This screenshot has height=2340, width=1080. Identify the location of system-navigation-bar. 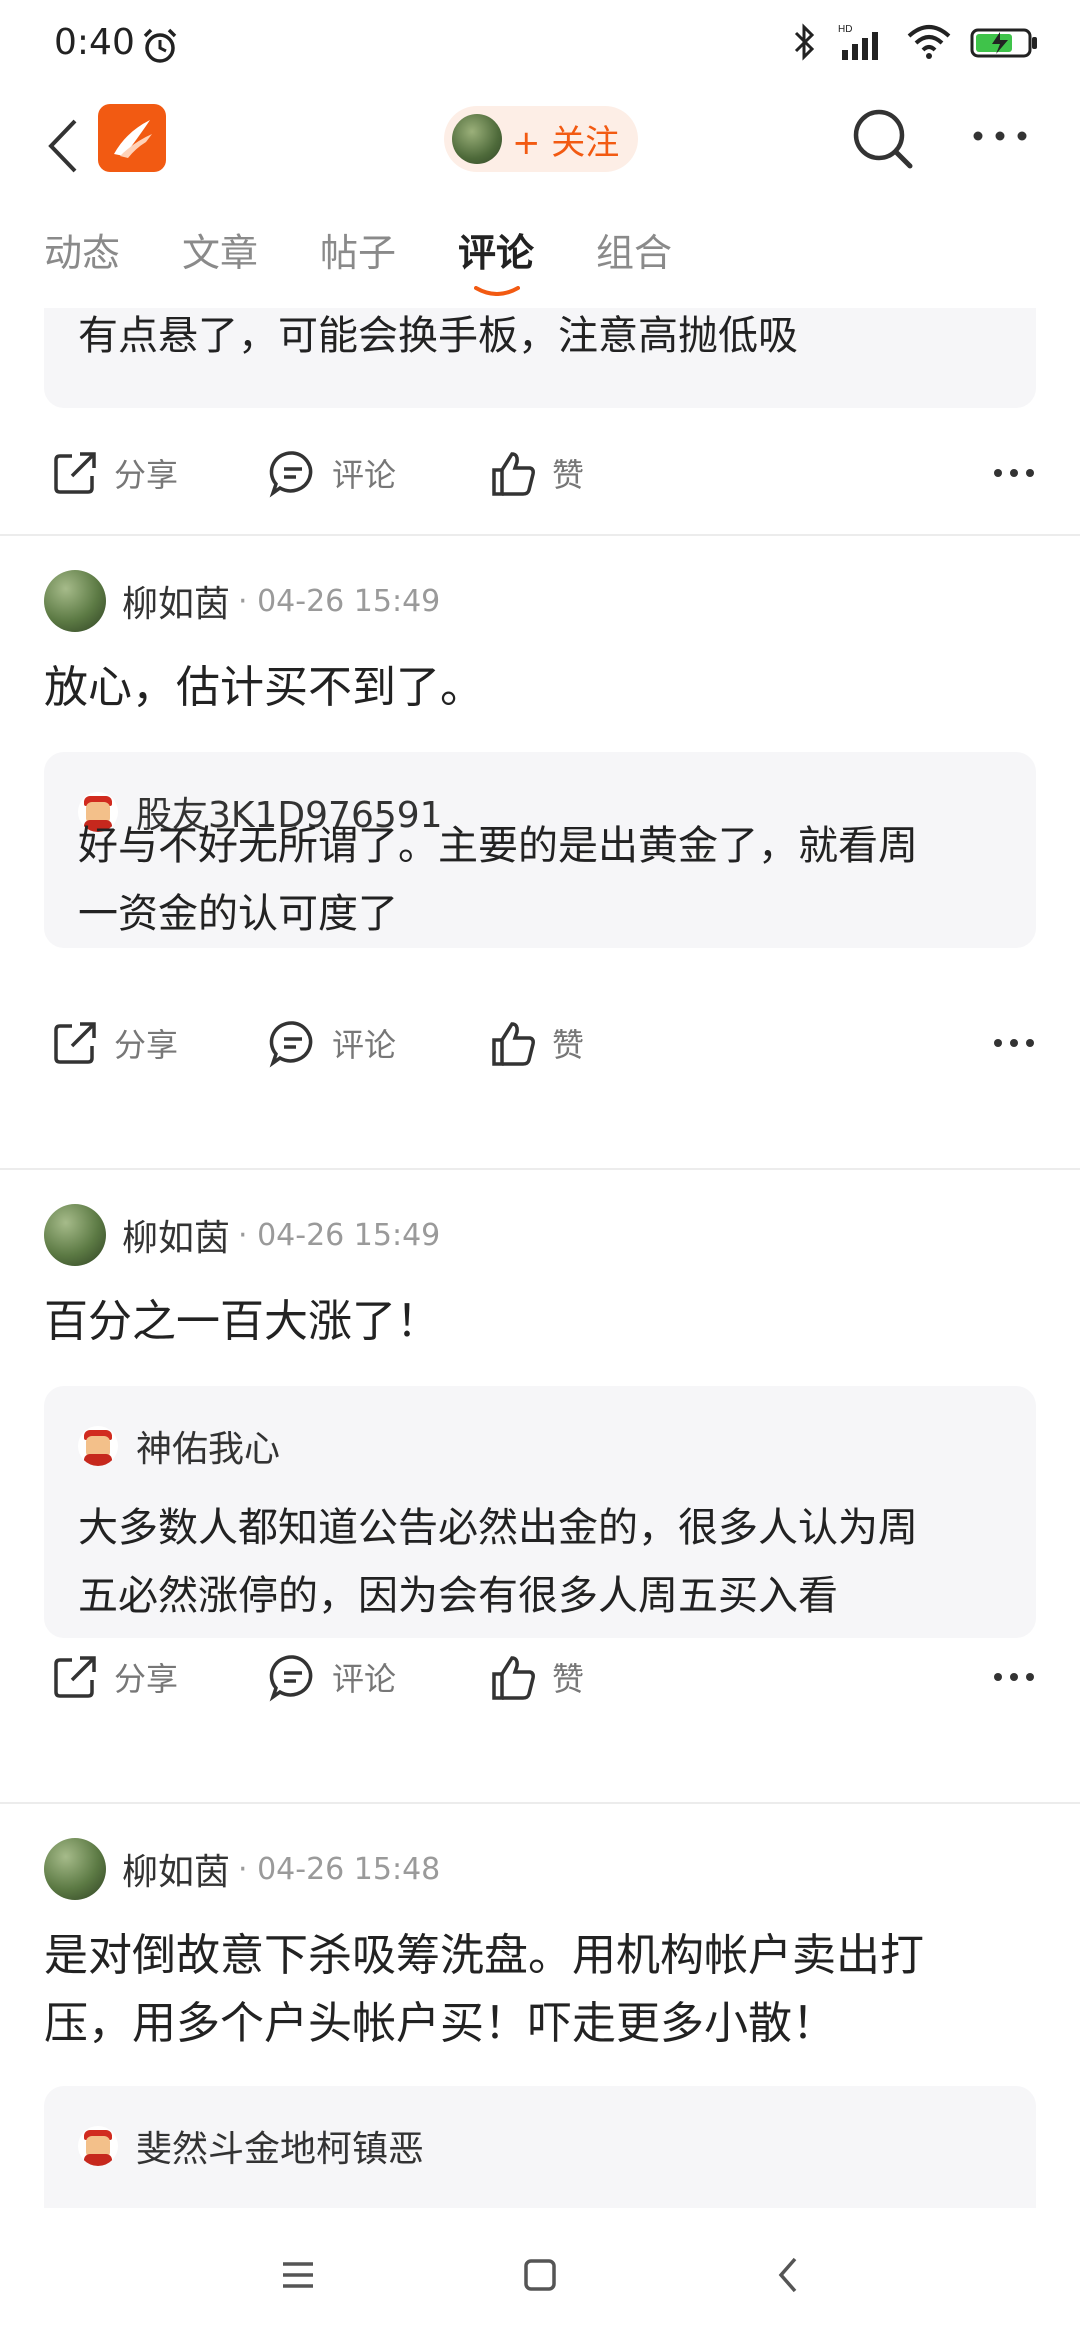
(540, 2275).